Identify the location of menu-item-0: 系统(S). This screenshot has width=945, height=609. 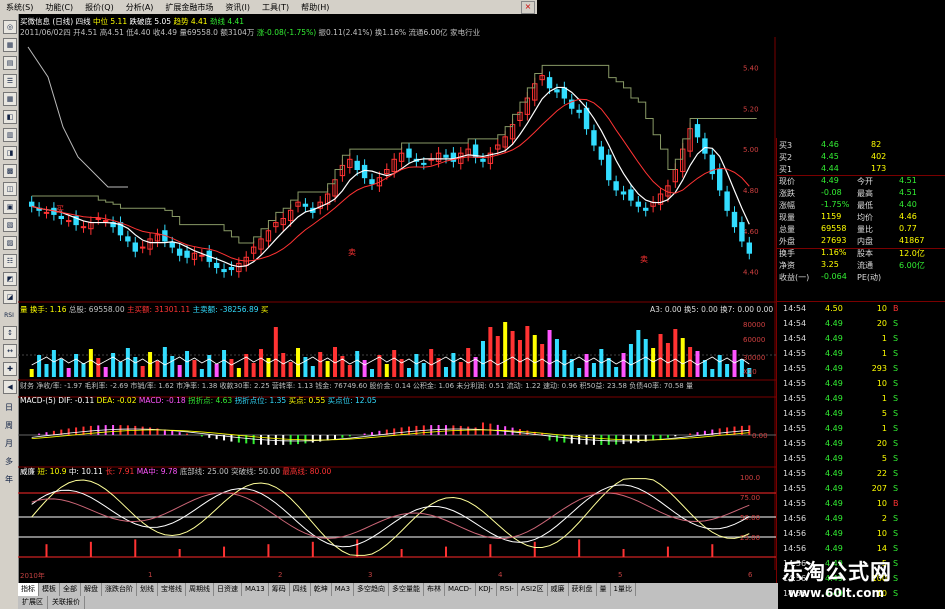
(19, 7).